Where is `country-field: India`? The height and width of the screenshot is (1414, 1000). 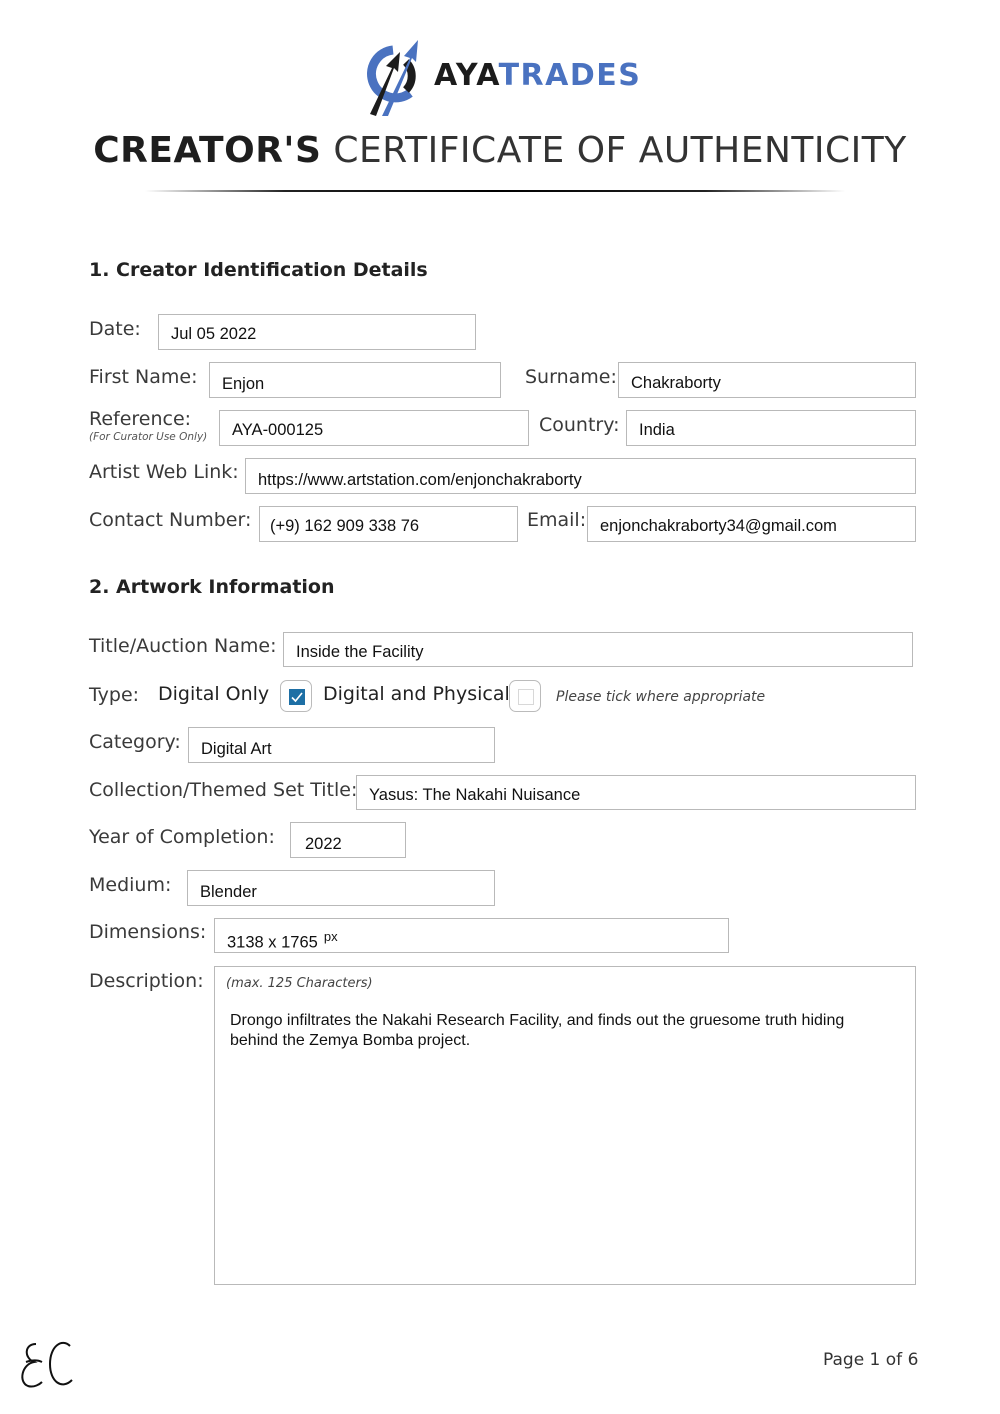
country-field: India is located at coordinates (771, 428).